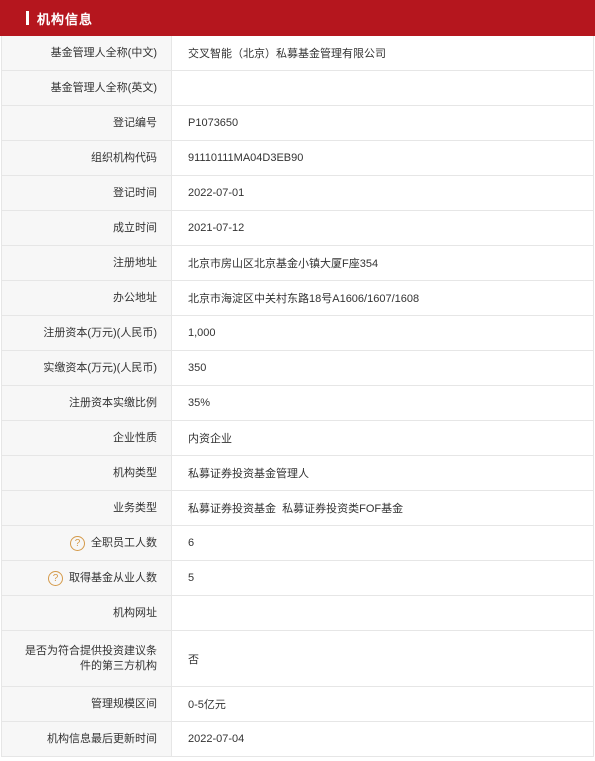 The width and height of the screenshot is (595, 761). I want to click on field-value: 私募证券投资基金 私募证券投资类FOF基金, so click(296, 509).